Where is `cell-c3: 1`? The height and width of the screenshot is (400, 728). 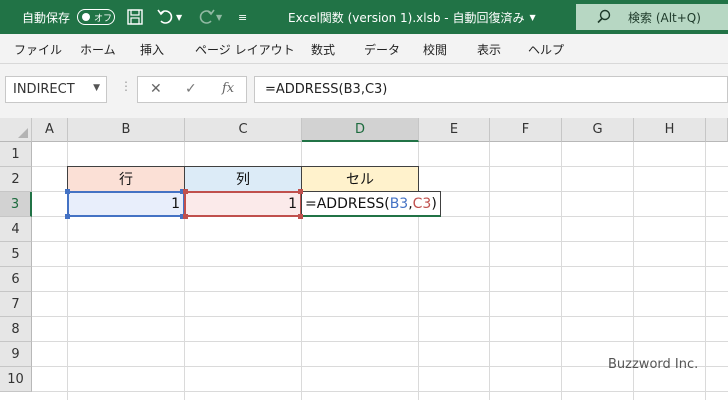
cell-c3: 1 is located at coordinates (243, 204).